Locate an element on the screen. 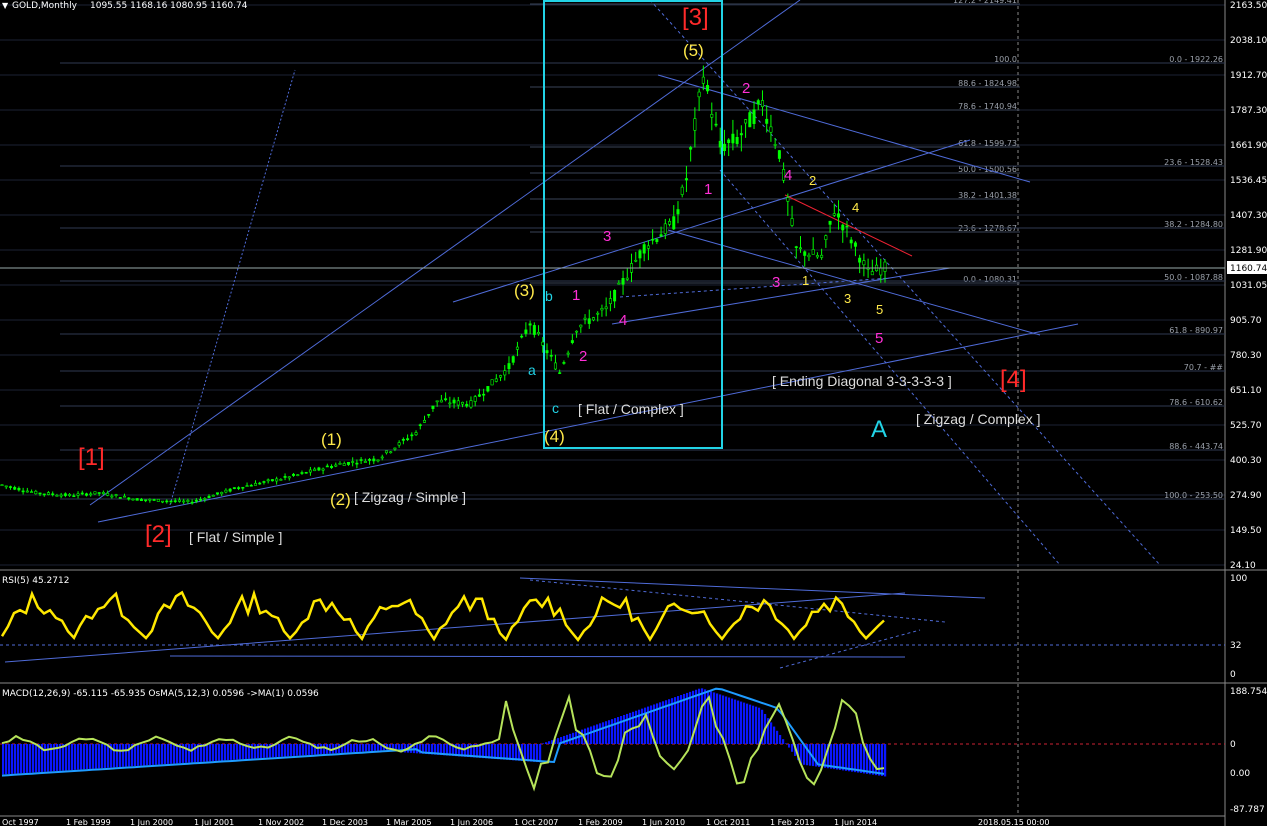  wave-magenta-5b: 5 is located at coordinates (879, 338).